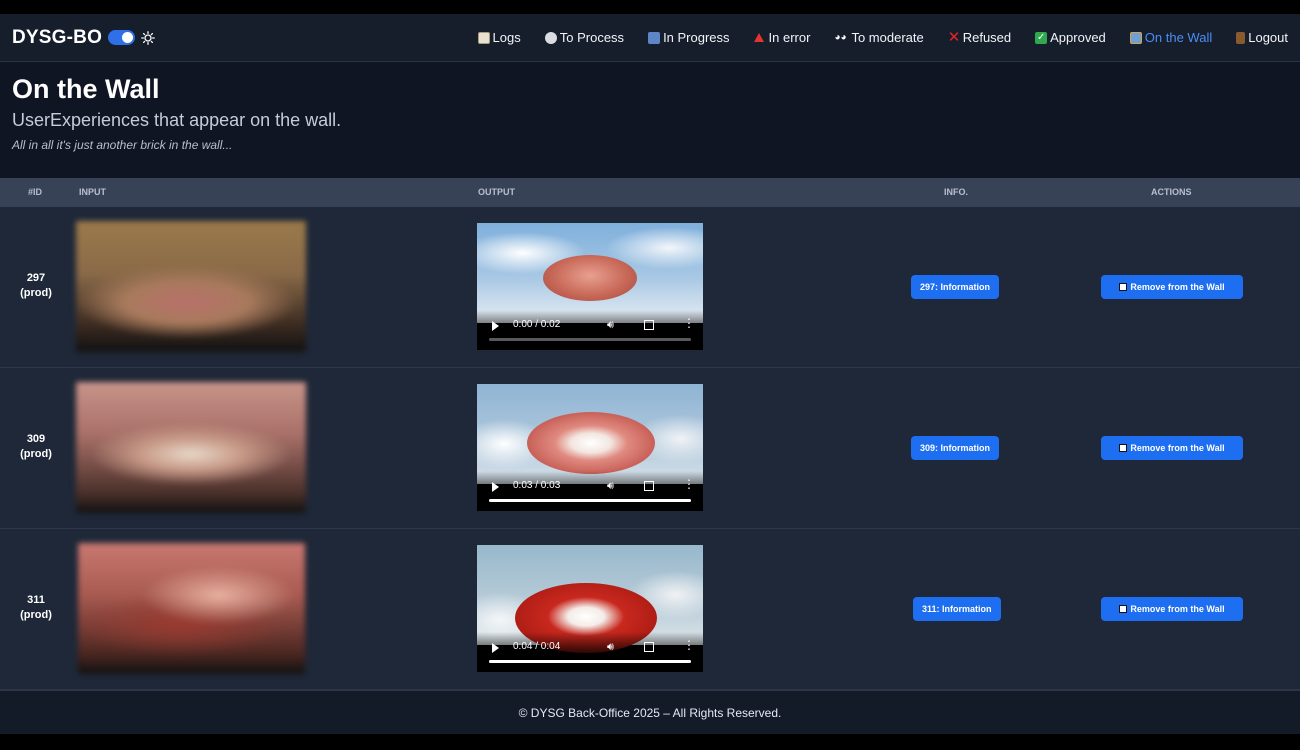  I want to click on column-header-actions: ACTIONS, so click(1171, 192).